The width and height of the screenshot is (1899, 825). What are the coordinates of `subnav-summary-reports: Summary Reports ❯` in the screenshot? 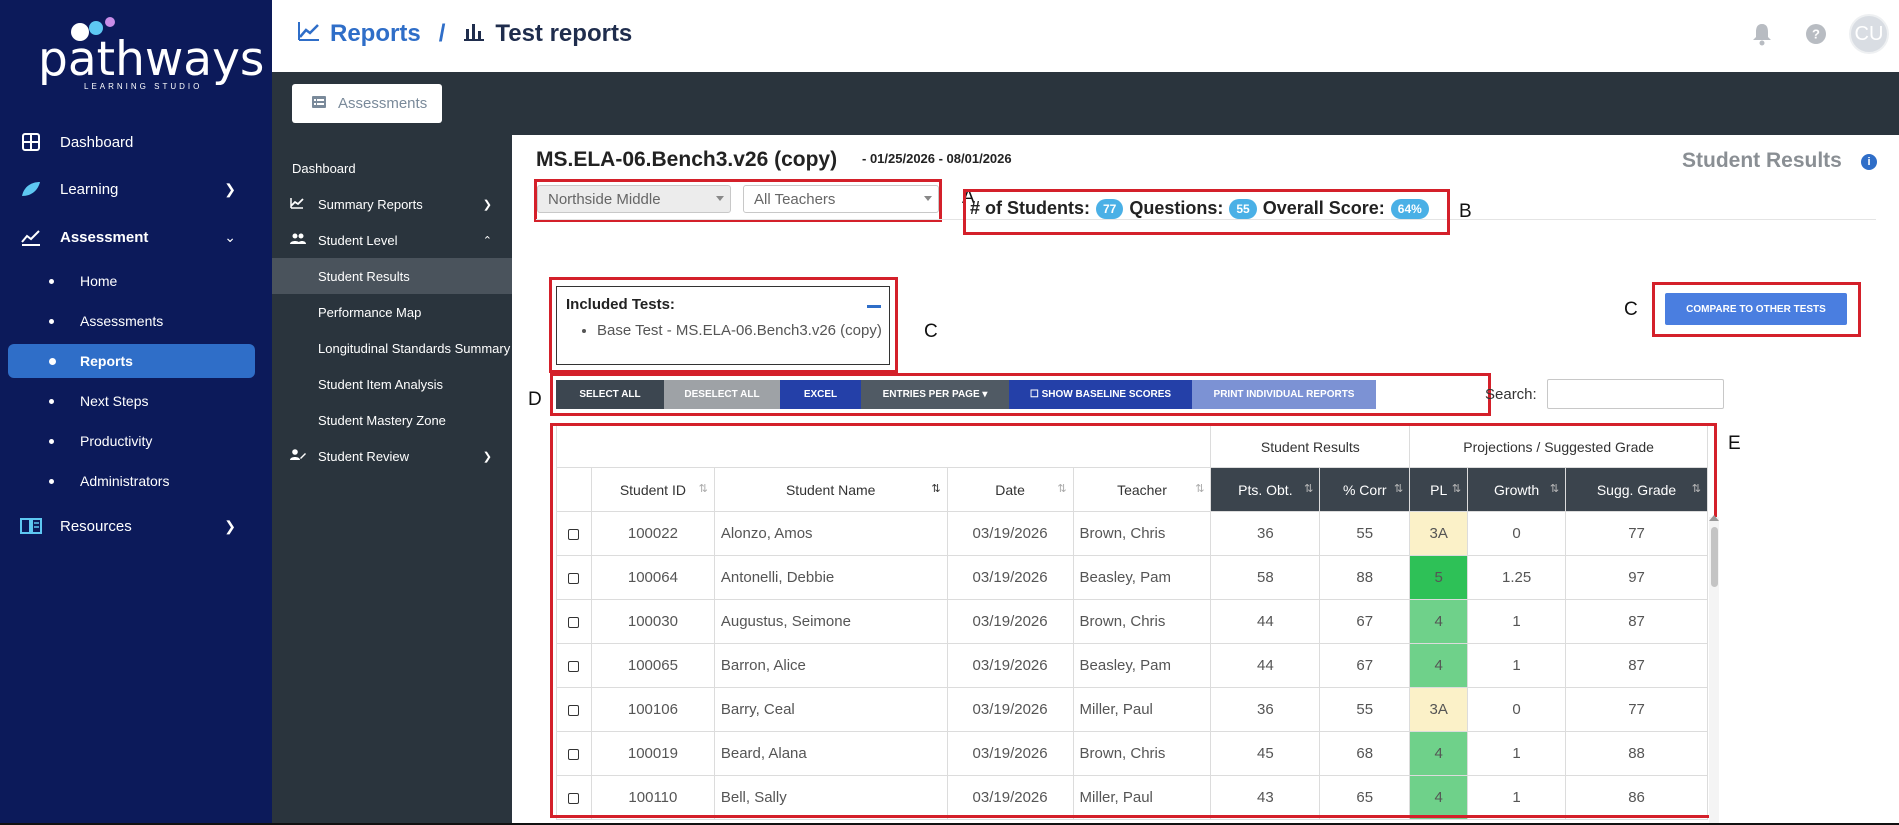 It's located at (392, 204).